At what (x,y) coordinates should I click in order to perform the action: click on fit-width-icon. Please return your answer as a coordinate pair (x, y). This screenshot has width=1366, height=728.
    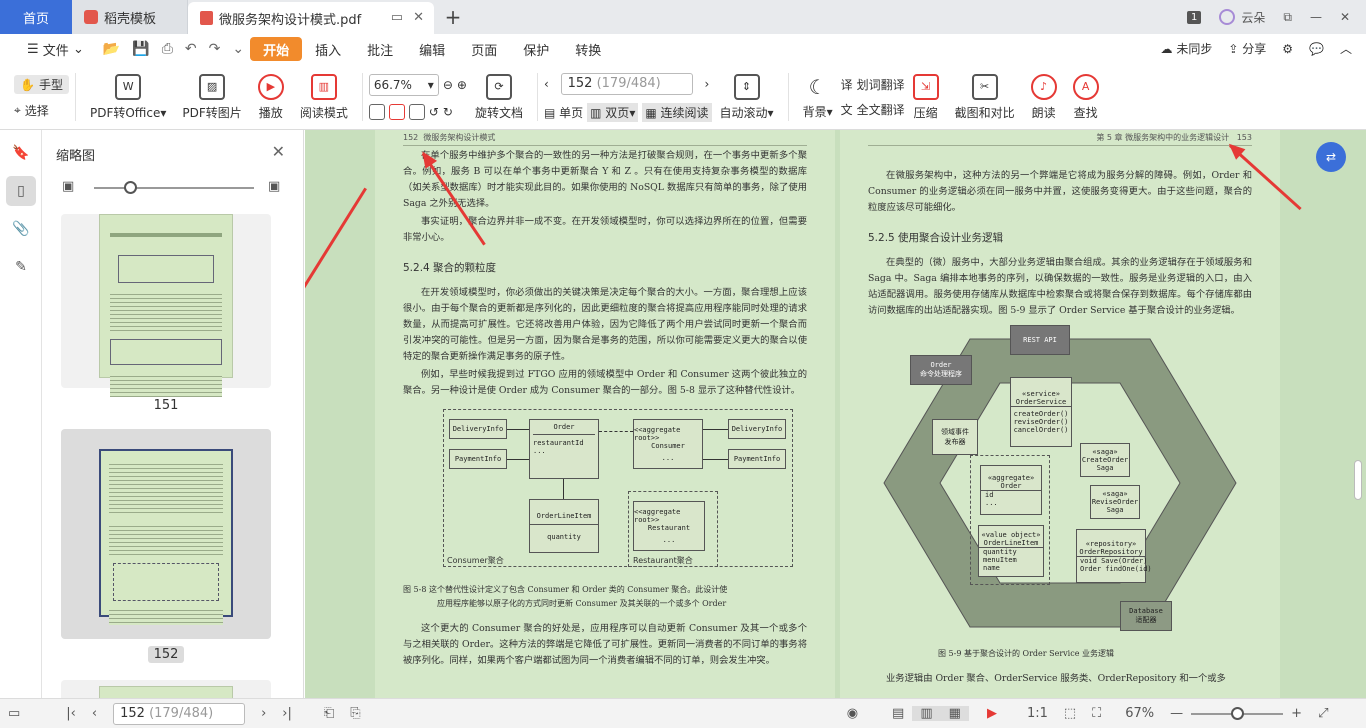
    Looking at the image, I should click on (396, 112).